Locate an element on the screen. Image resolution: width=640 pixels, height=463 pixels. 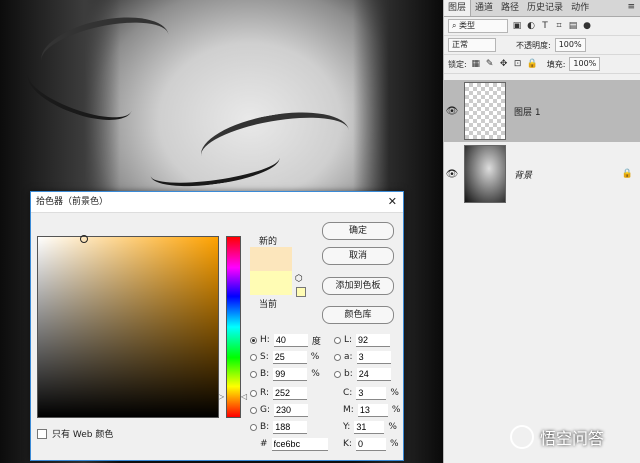
lab-l-input is located at coordinates (373, 340).